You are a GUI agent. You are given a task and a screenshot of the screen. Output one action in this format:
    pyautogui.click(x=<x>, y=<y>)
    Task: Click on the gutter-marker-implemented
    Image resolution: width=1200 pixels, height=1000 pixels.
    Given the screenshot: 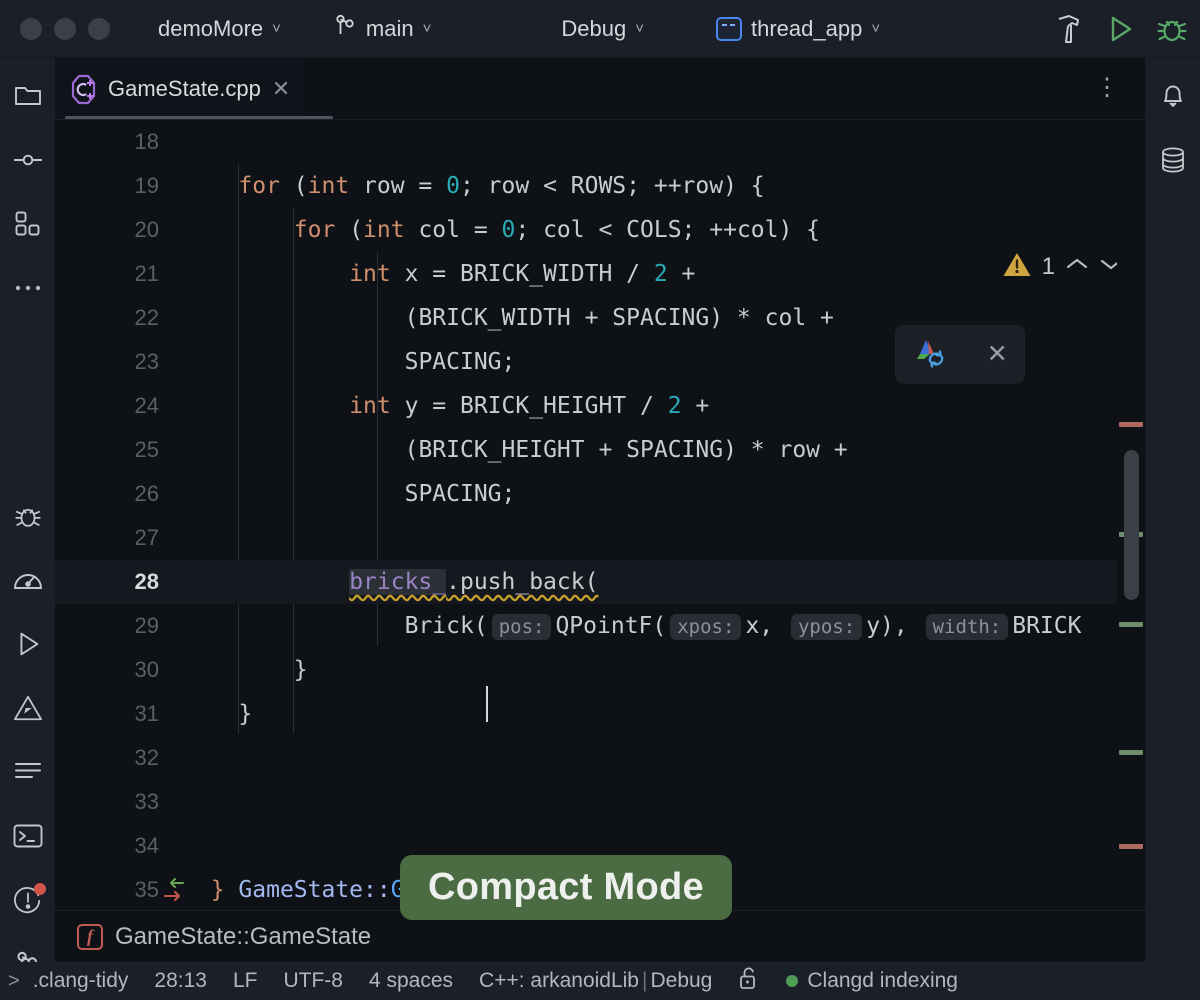 What is the action you would take?
    pyautogui.click(x=174, y=890)
    